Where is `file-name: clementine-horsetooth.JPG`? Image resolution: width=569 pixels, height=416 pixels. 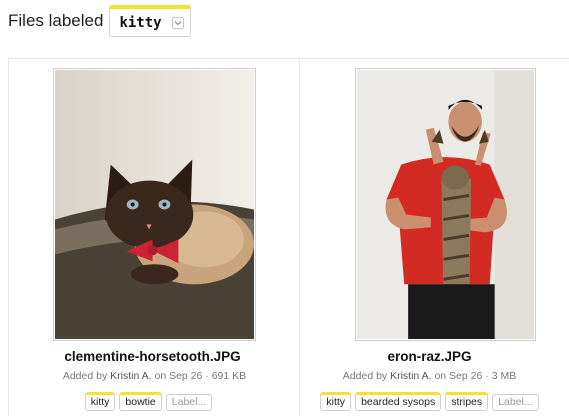 file-name: clementine-horsetooth.JPG is located at coordinates (152, 356).